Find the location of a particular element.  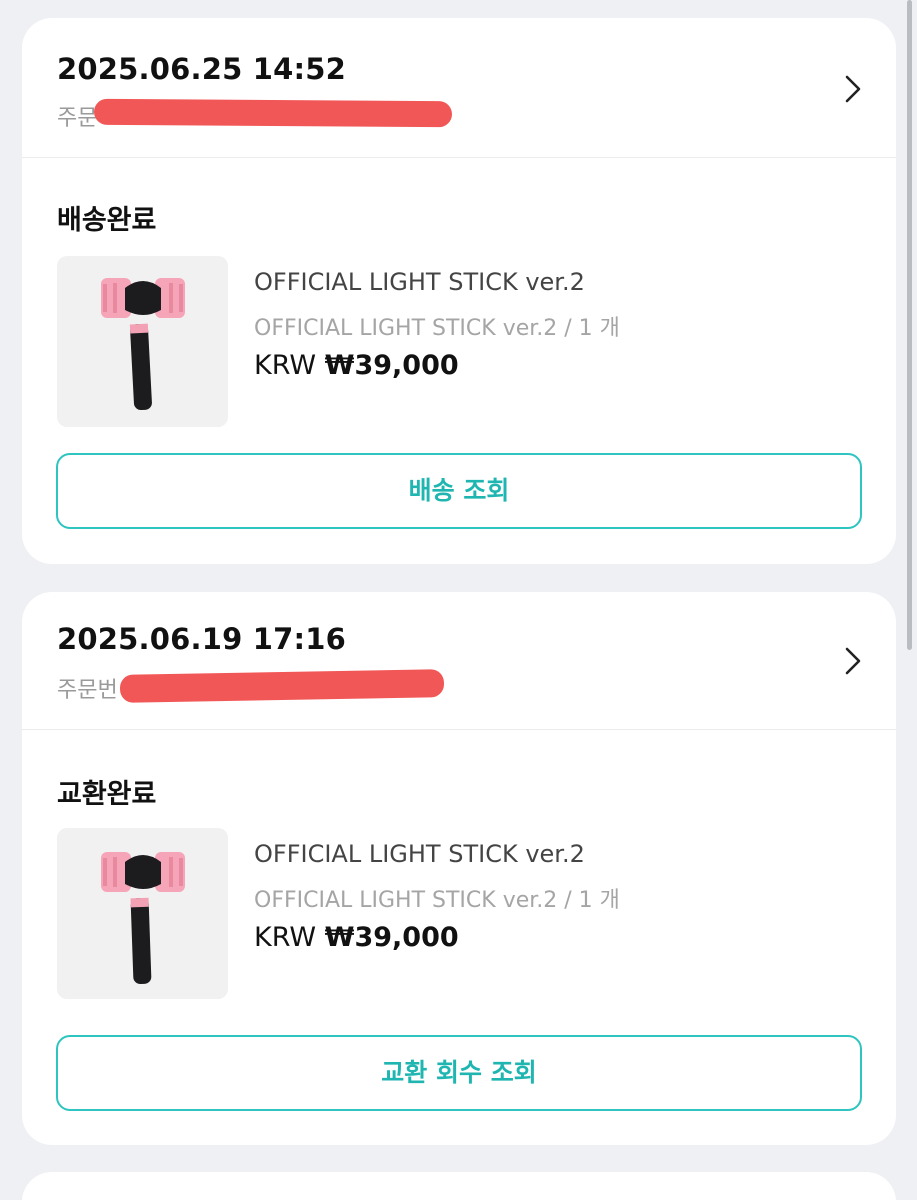

order-status: 배송완료 is located at coordinates (107, 220).